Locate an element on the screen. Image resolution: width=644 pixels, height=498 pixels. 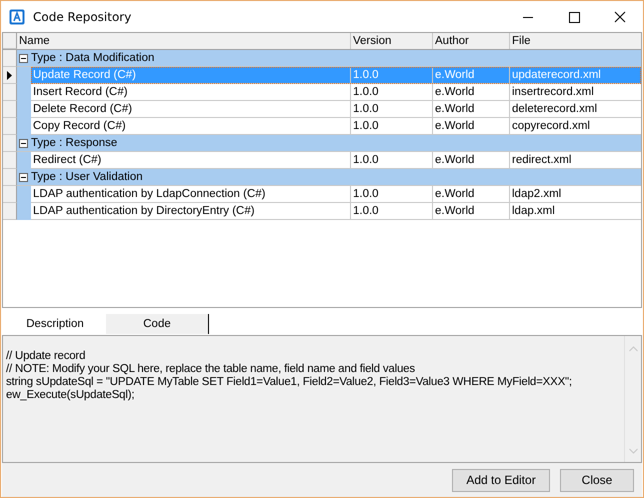
table-cell-text: ldap.xml is located at coordinates (533, 211).